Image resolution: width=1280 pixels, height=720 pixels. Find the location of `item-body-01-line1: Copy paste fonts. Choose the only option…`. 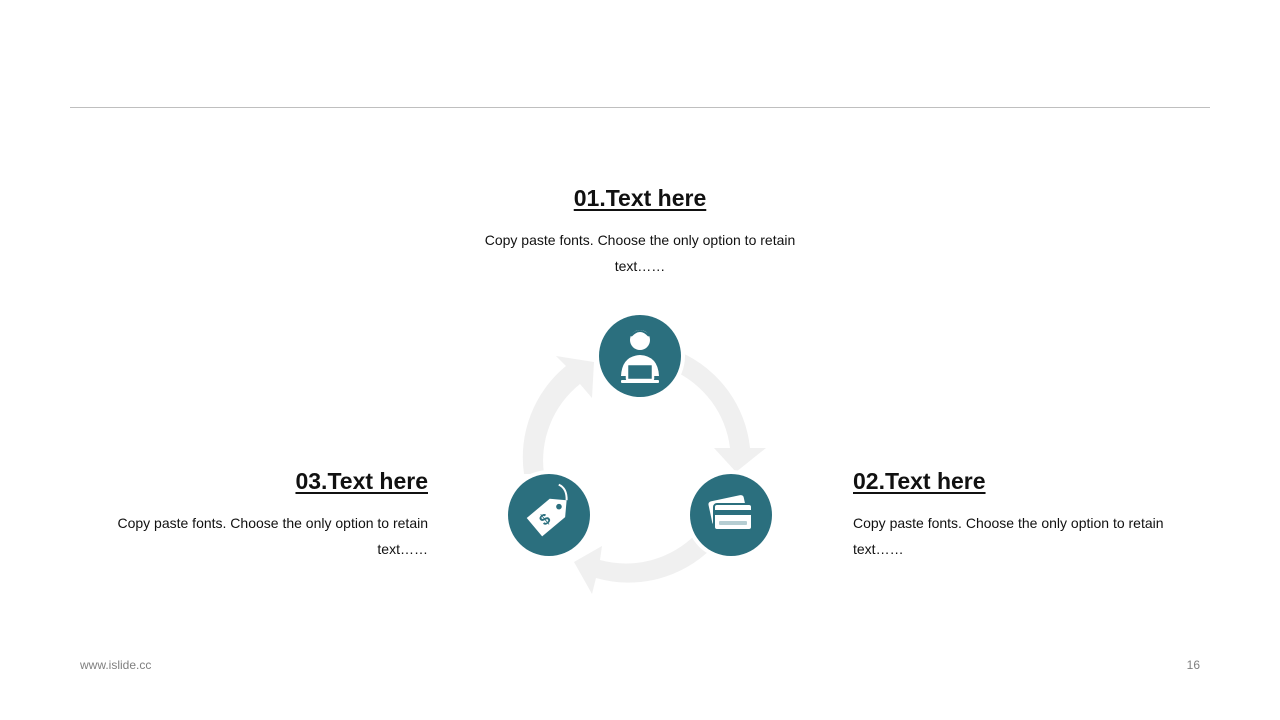

item-body-01-line1: Copy paste fonts. Choose the only option… is located at coordinates (640, 240).